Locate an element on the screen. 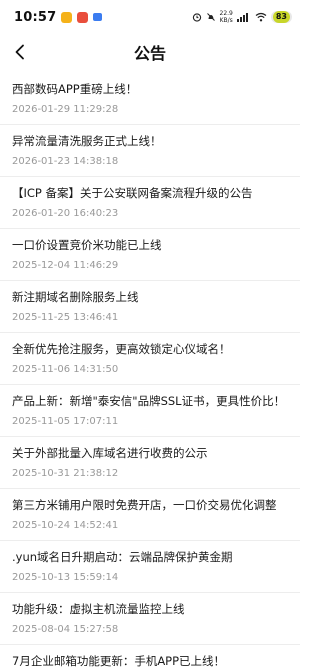  announcement-date: 2025-12-04 11:46:29 is located at coordinates (65, 265).